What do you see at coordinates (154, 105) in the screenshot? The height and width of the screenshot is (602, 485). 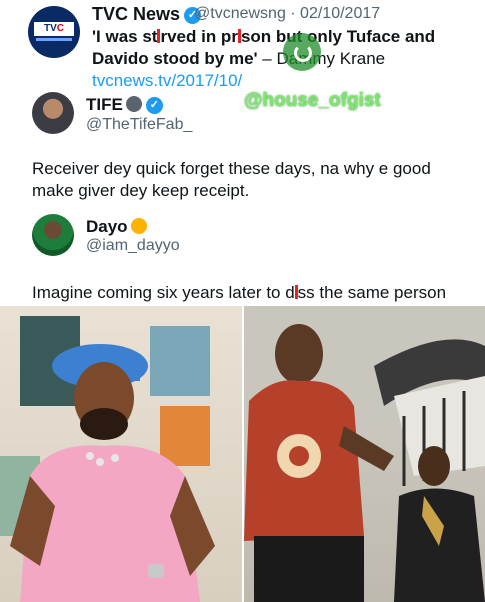 I see `verified-badge-icon: ✓` at bounding box center [154, 105].